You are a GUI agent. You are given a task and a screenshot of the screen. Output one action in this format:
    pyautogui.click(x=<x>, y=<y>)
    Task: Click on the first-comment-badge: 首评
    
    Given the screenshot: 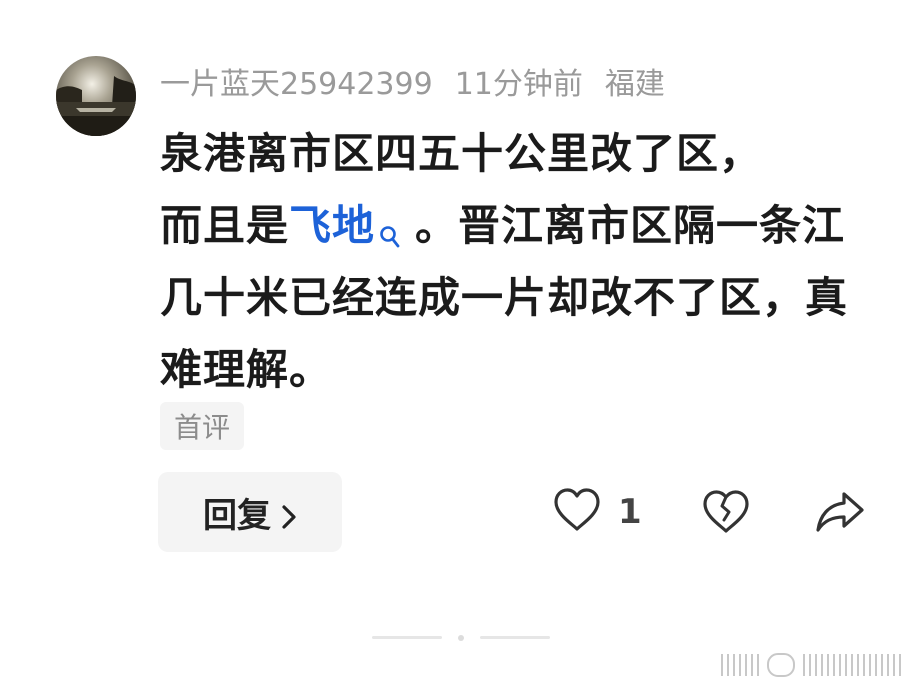 What is the action you would take?
    pyautogui.click(x=202, y=426)
    